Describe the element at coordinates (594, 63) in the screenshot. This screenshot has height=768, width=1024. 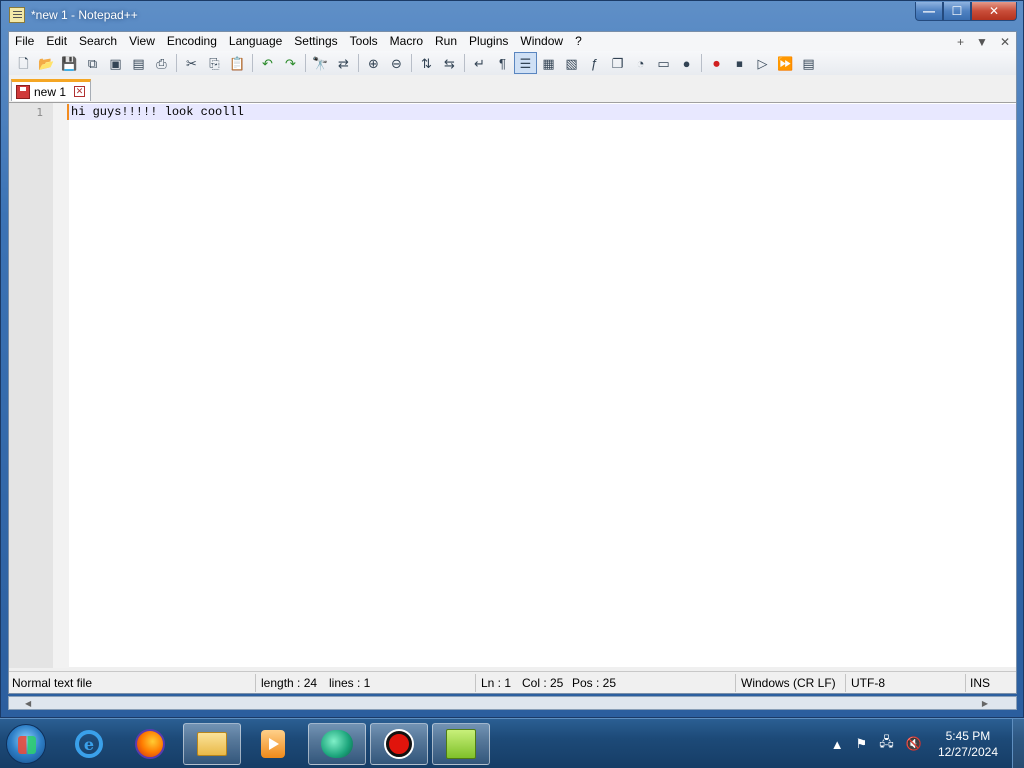
I see `function-list-icon: ƒ` at that location.